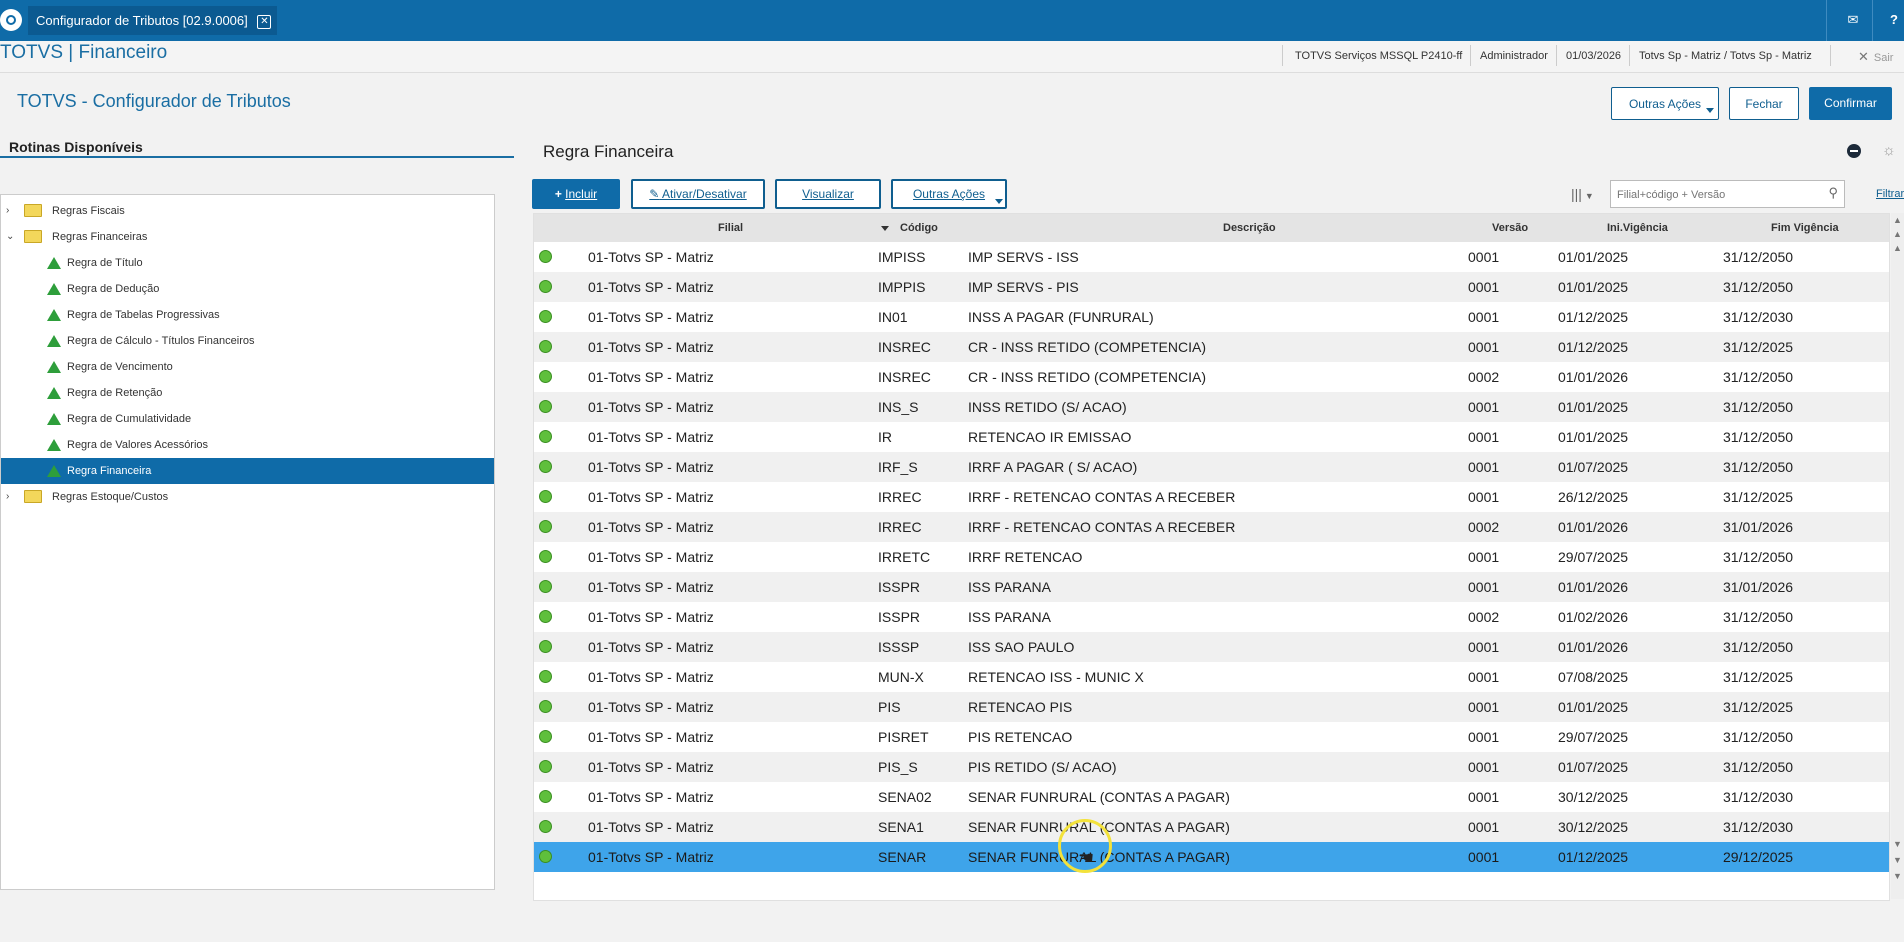 The width and height of the screenshot is (1904, 942). What do you see at coordinates (919, 228) in the screenshot?
I see `column-header-codigo: Código` at bounding box center [919, 228].